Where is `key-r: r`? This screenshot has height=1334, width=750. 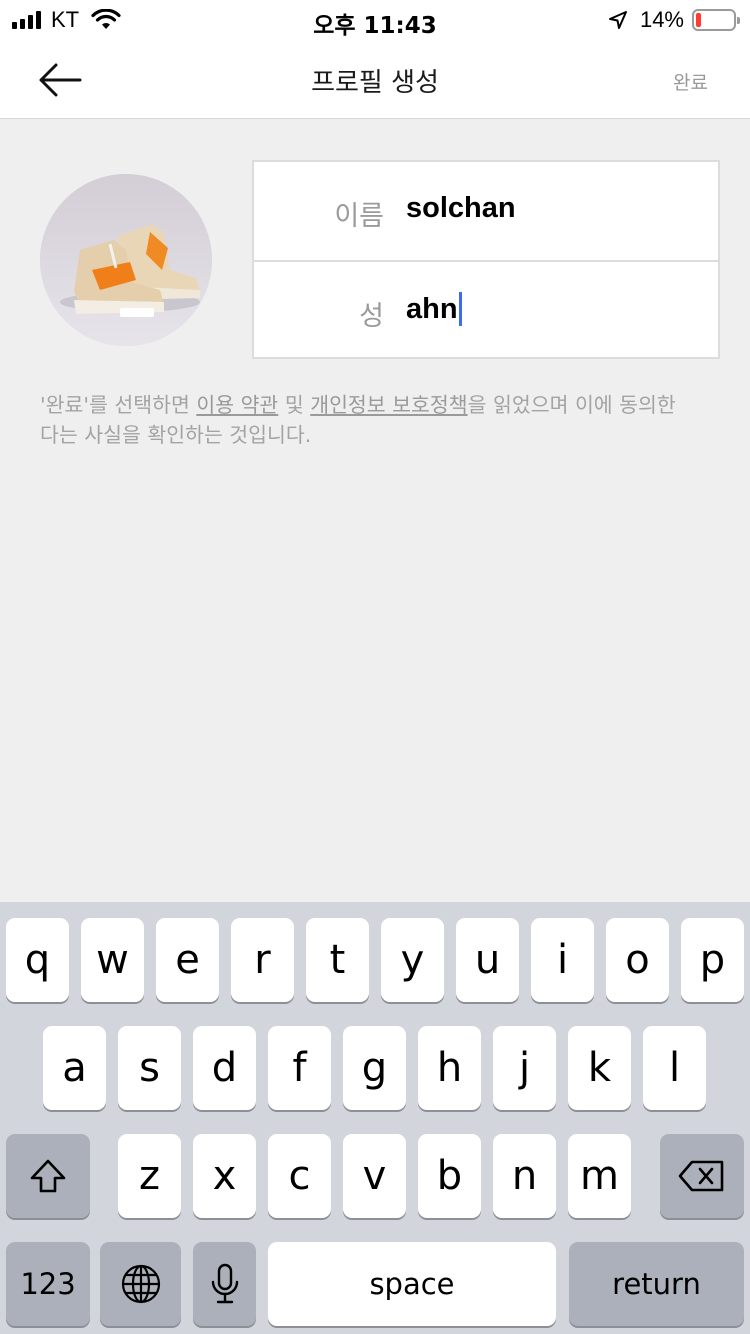 key-r: r is located at coordinates (262, 960).